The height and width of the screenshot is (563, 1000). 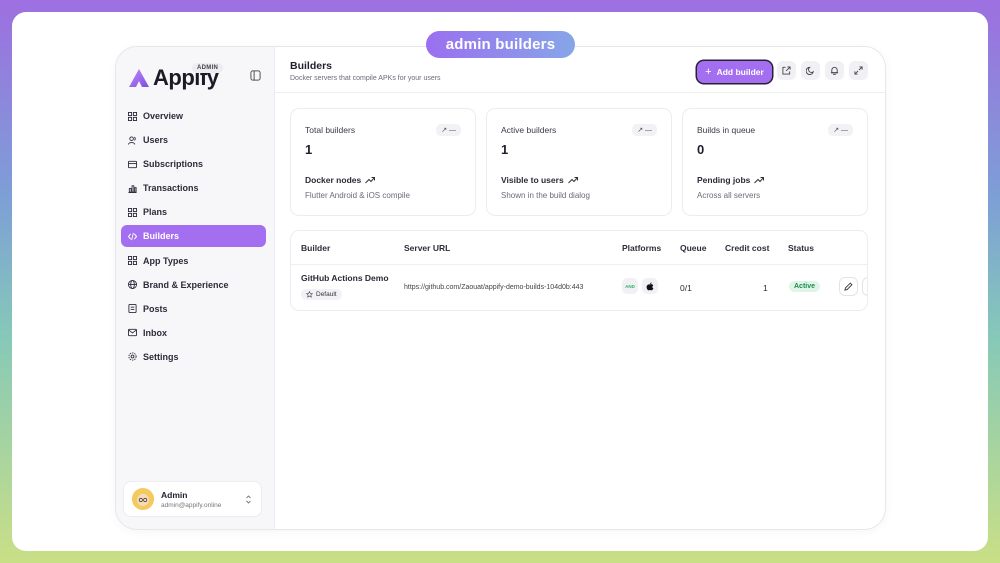 What do you see at coordinates (132, 309) in the screenshot?
I see `document-icon` at bounding box center [132, 309].